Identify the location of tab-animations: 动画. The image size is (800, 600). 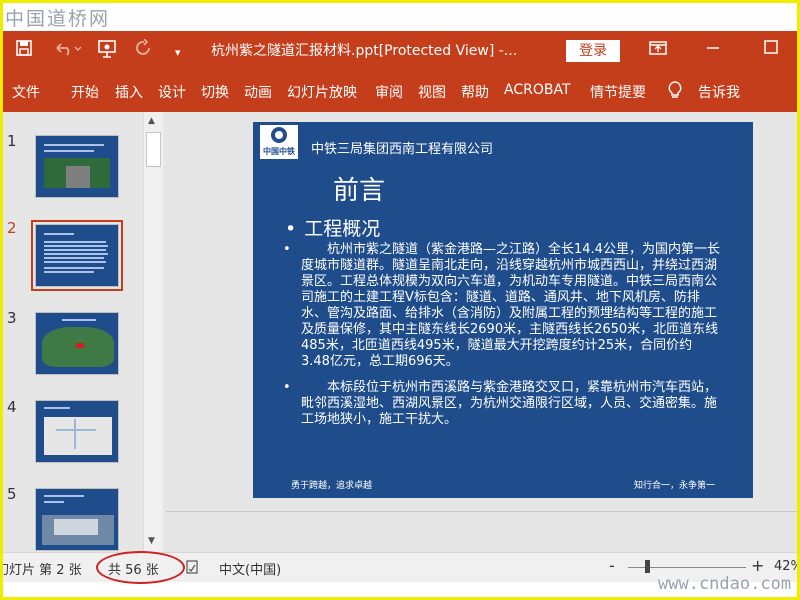
(258, 92).